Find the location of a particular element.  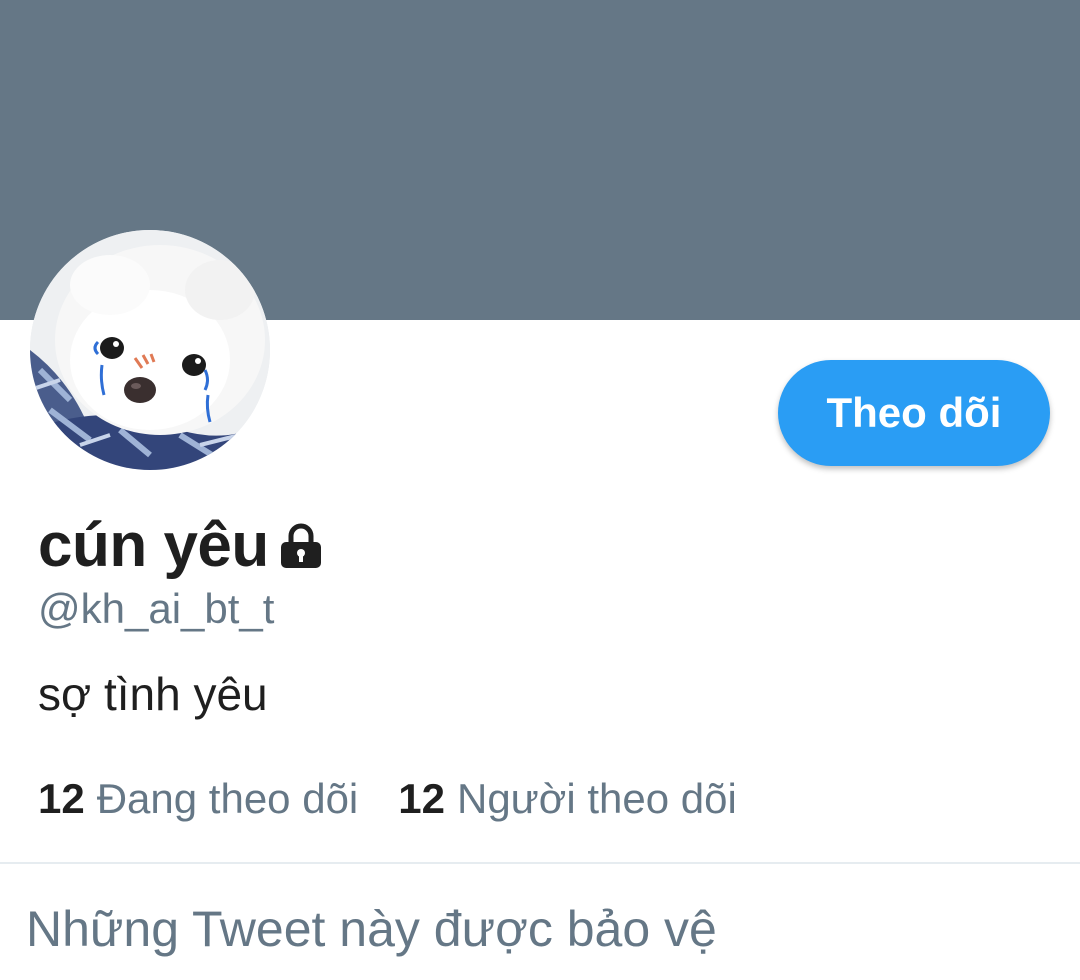

profile-bio: sợ tình yêu is located at coordinates (153, 694).